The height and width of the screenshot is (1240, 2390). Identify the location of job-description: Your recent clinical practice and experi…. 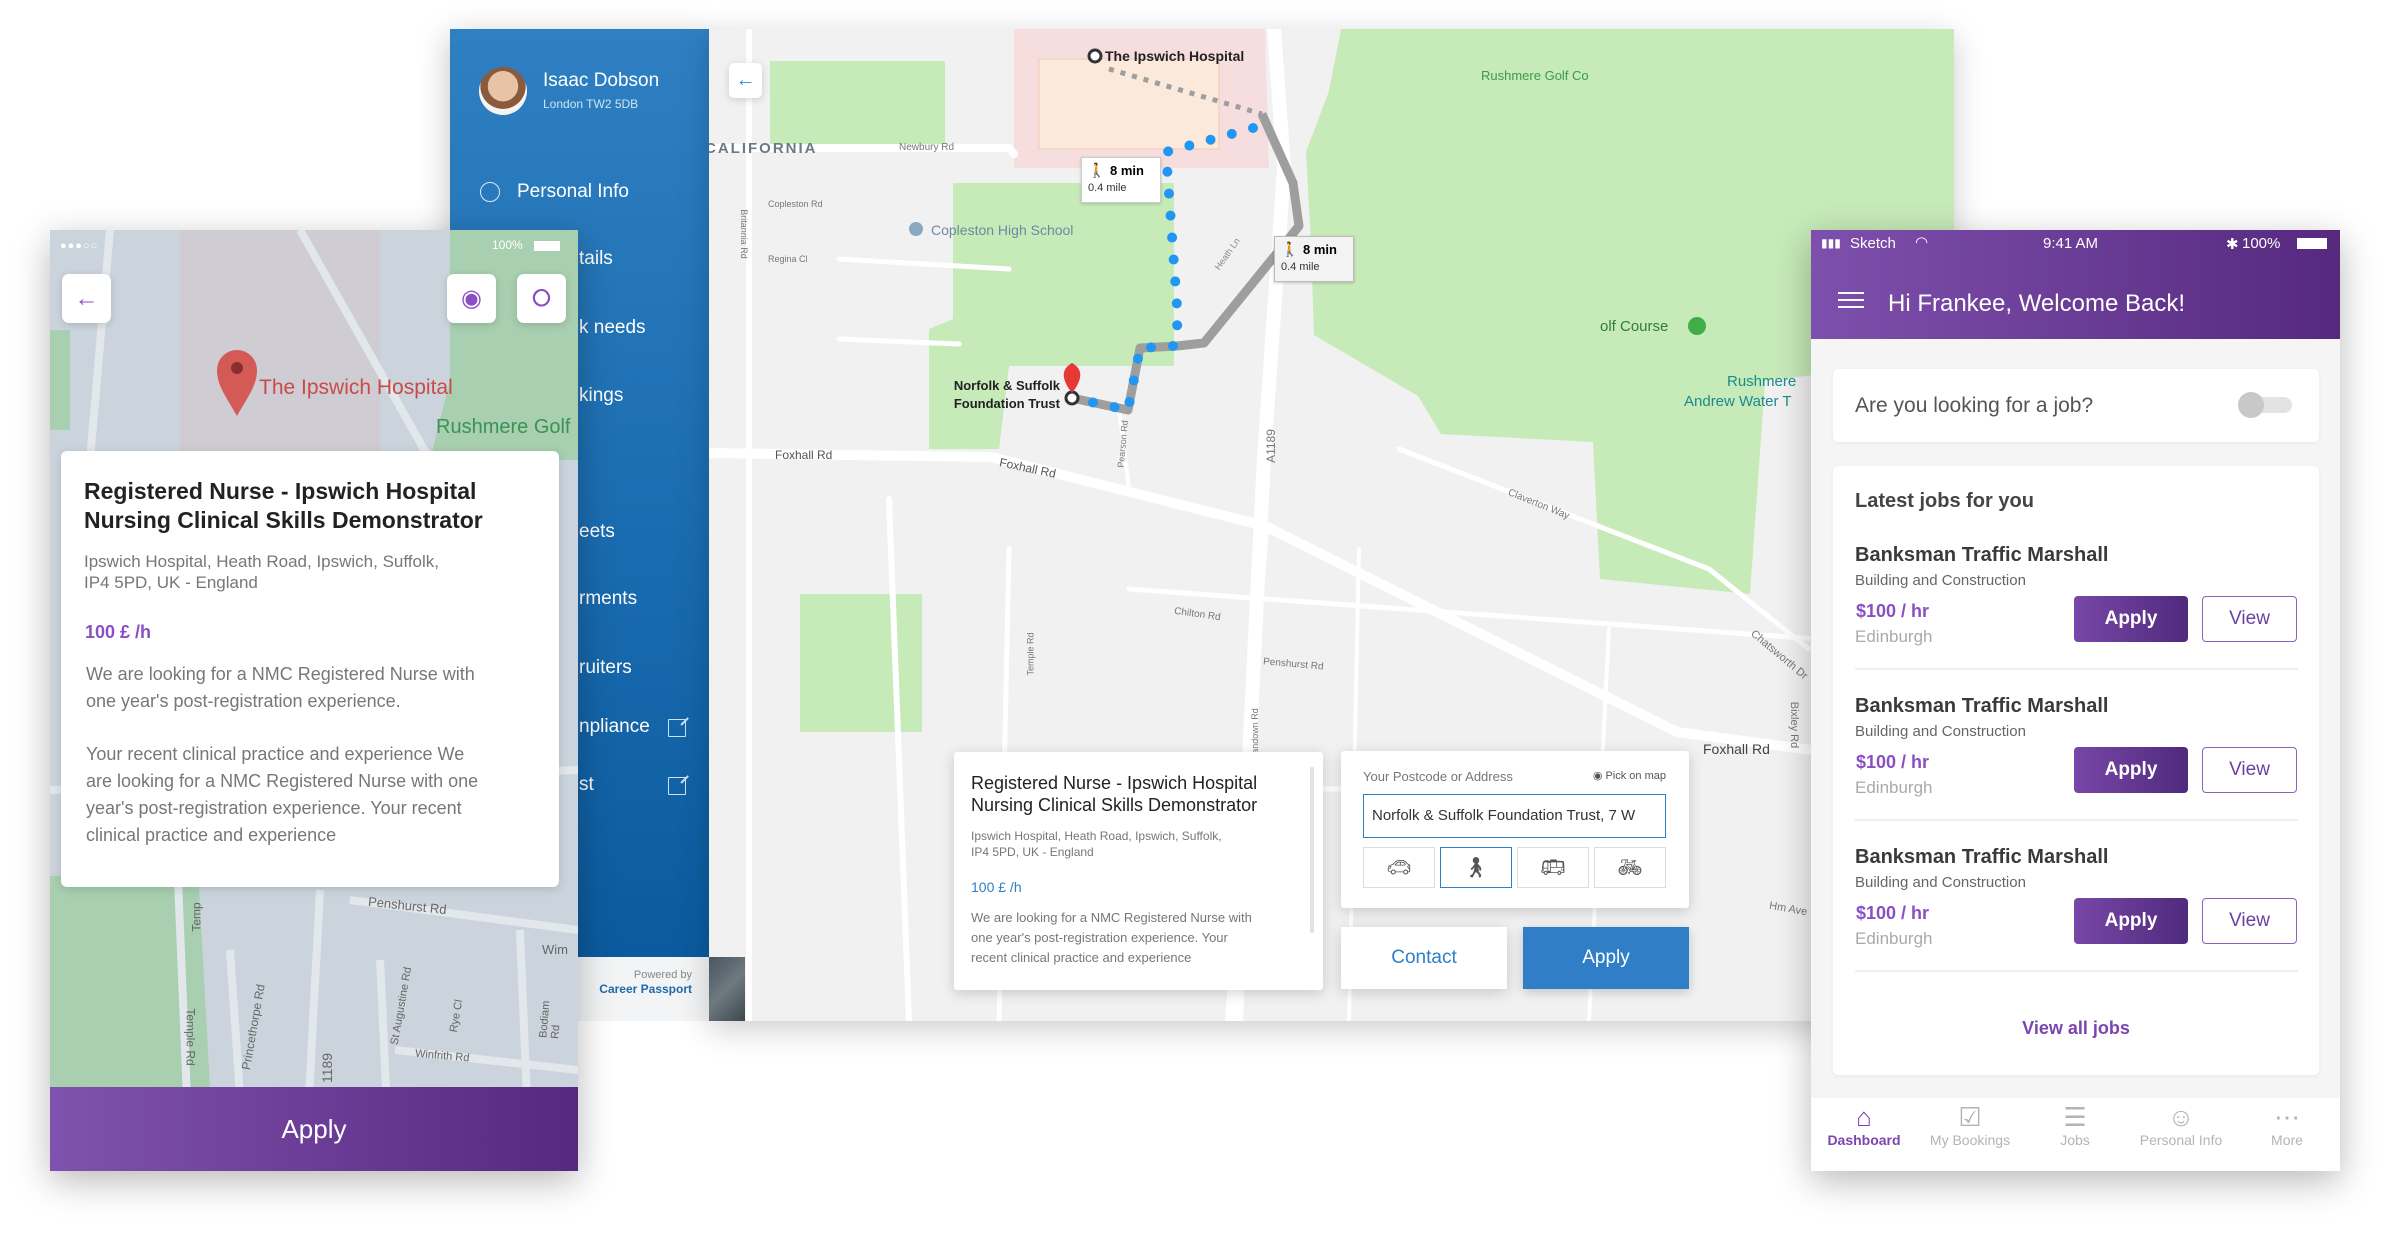
(275, 754).